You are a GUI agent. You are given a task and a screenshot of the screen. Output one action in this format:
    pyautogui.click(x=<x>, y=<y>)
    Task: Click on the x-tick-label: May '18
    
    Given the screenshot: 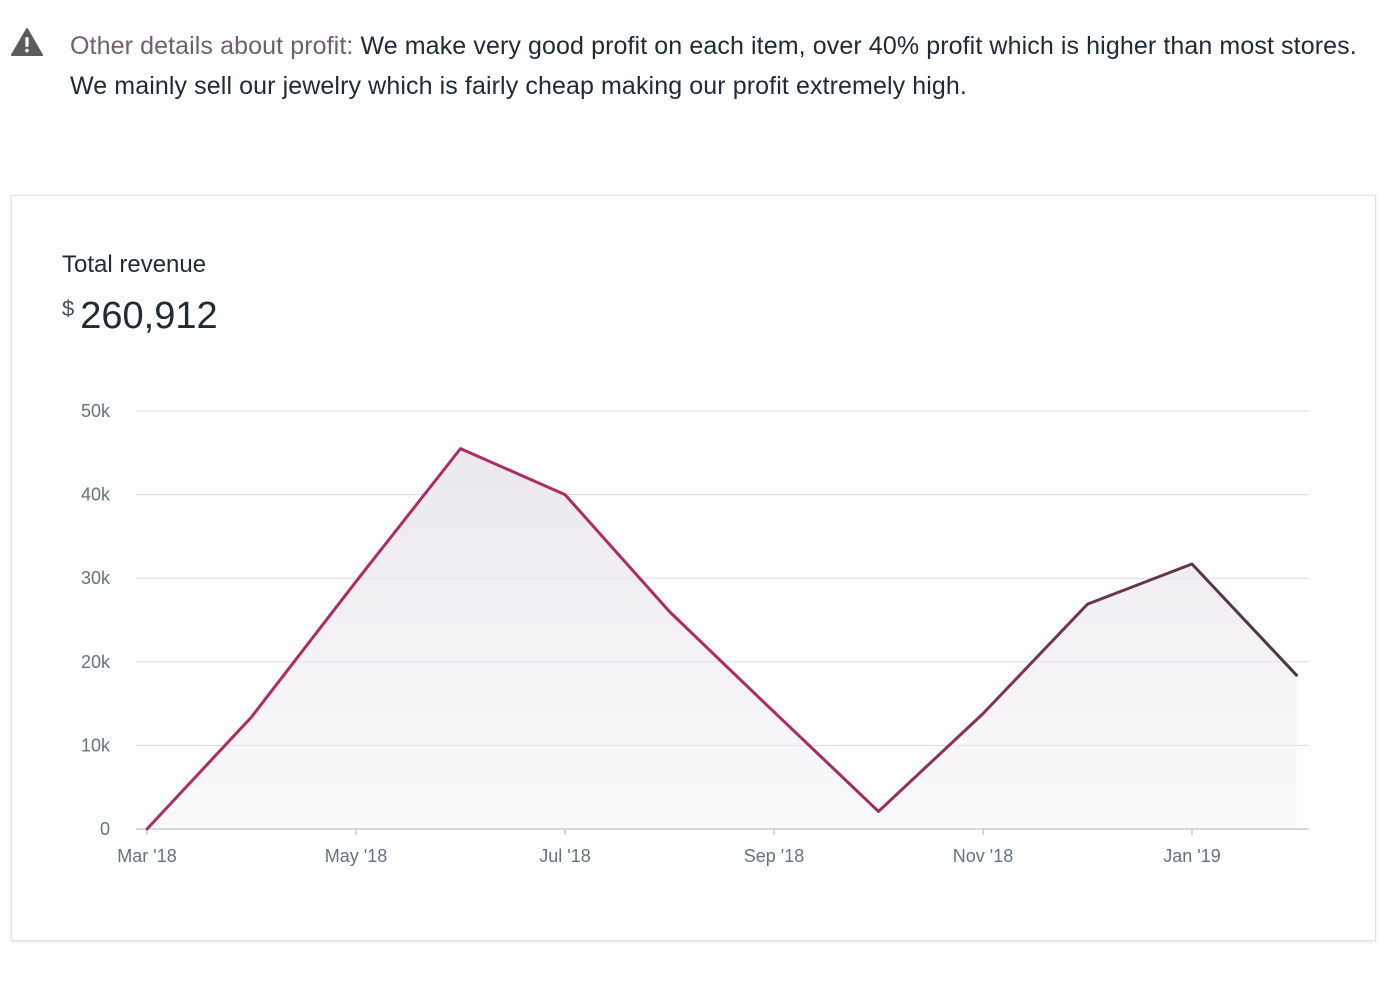 What is the action you would take?
    pyautogui.click(x=356, y=856)
    